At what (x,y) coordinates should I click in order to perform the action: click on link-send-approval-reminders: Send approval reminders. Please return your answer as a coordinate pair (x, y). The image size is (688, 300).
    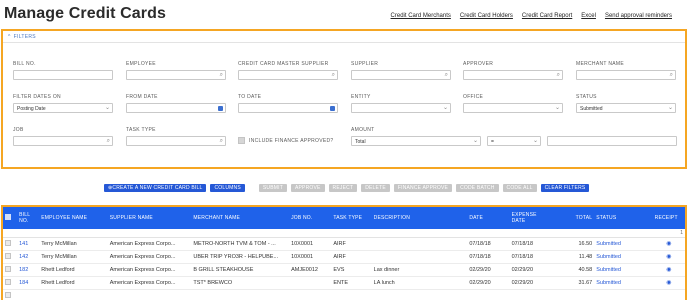
    Looking at the image, I should click on (638, 16).